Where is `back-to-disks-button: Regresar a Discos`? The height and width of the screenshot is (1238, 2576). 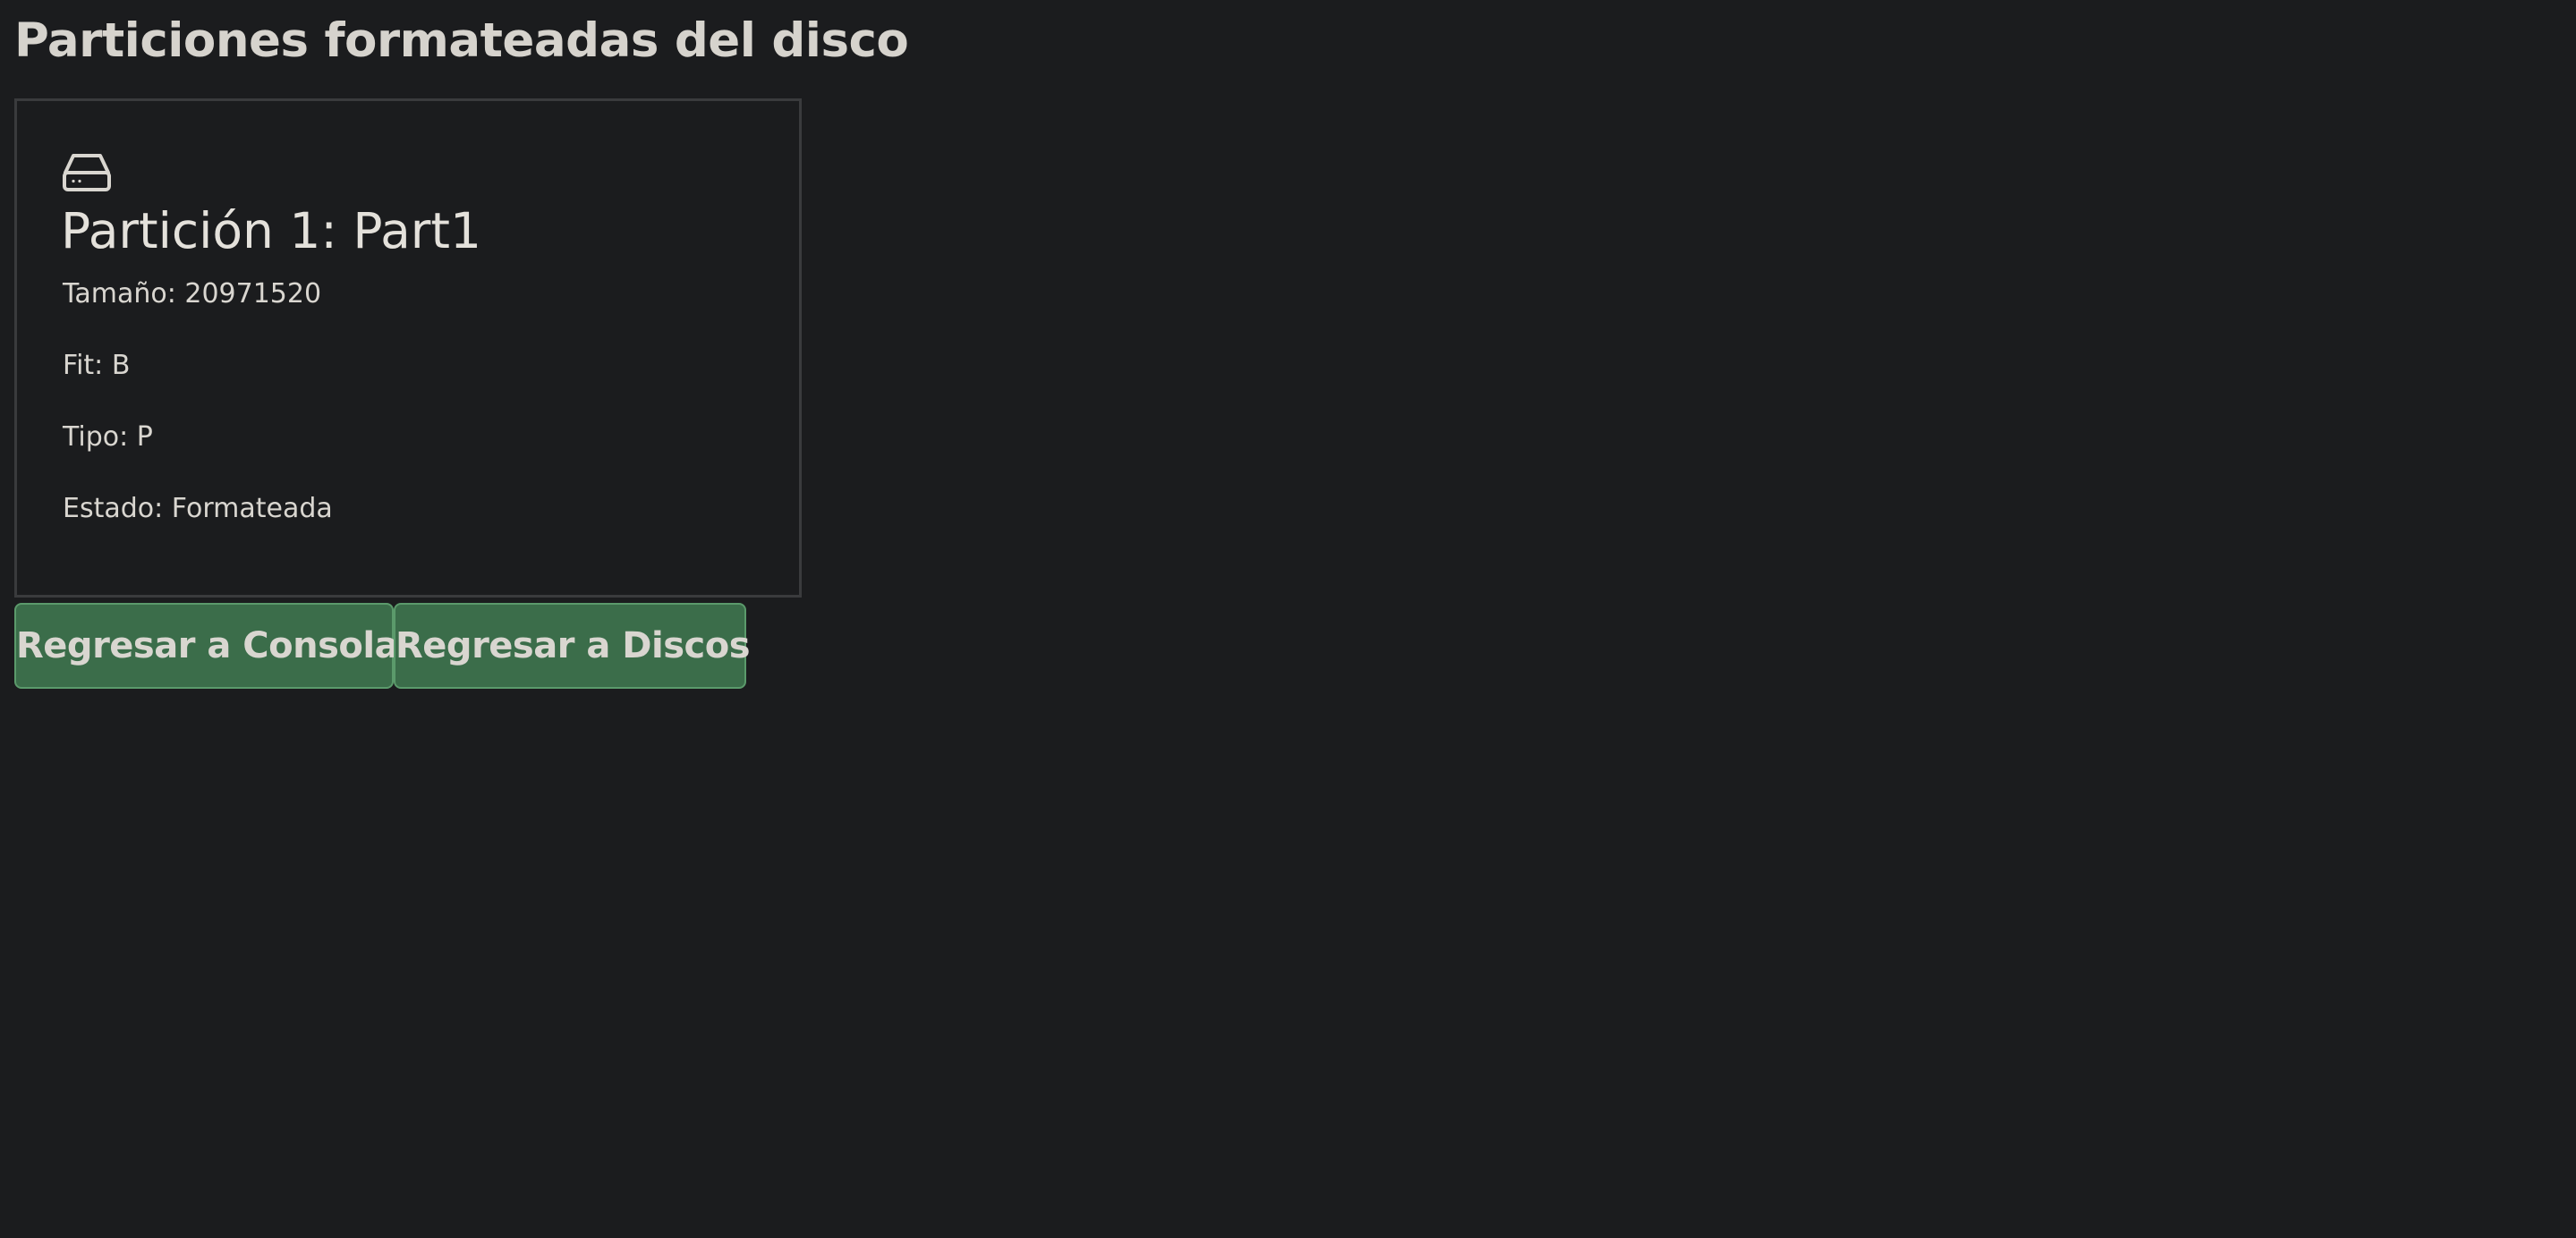 back-to-disks-button: Regresar a Discos is located at coordinates (572, 646).